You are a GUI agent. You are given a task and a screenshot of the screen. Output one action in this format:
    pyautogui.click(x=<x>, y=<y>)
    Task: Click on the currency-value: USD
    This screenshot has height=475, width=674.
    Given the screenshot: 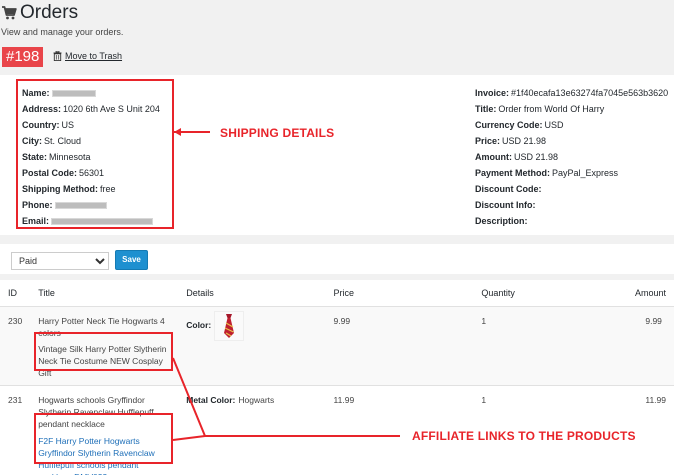 What is the action you would take?
    pyautogui.click(x=554, y=125)
    